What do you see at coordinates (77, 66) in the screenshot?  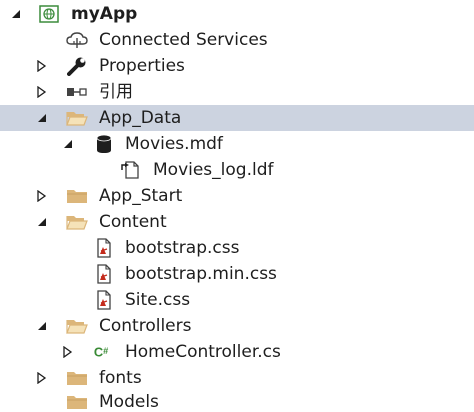 I see `wrench-icon` at bounding box center [77, 66].